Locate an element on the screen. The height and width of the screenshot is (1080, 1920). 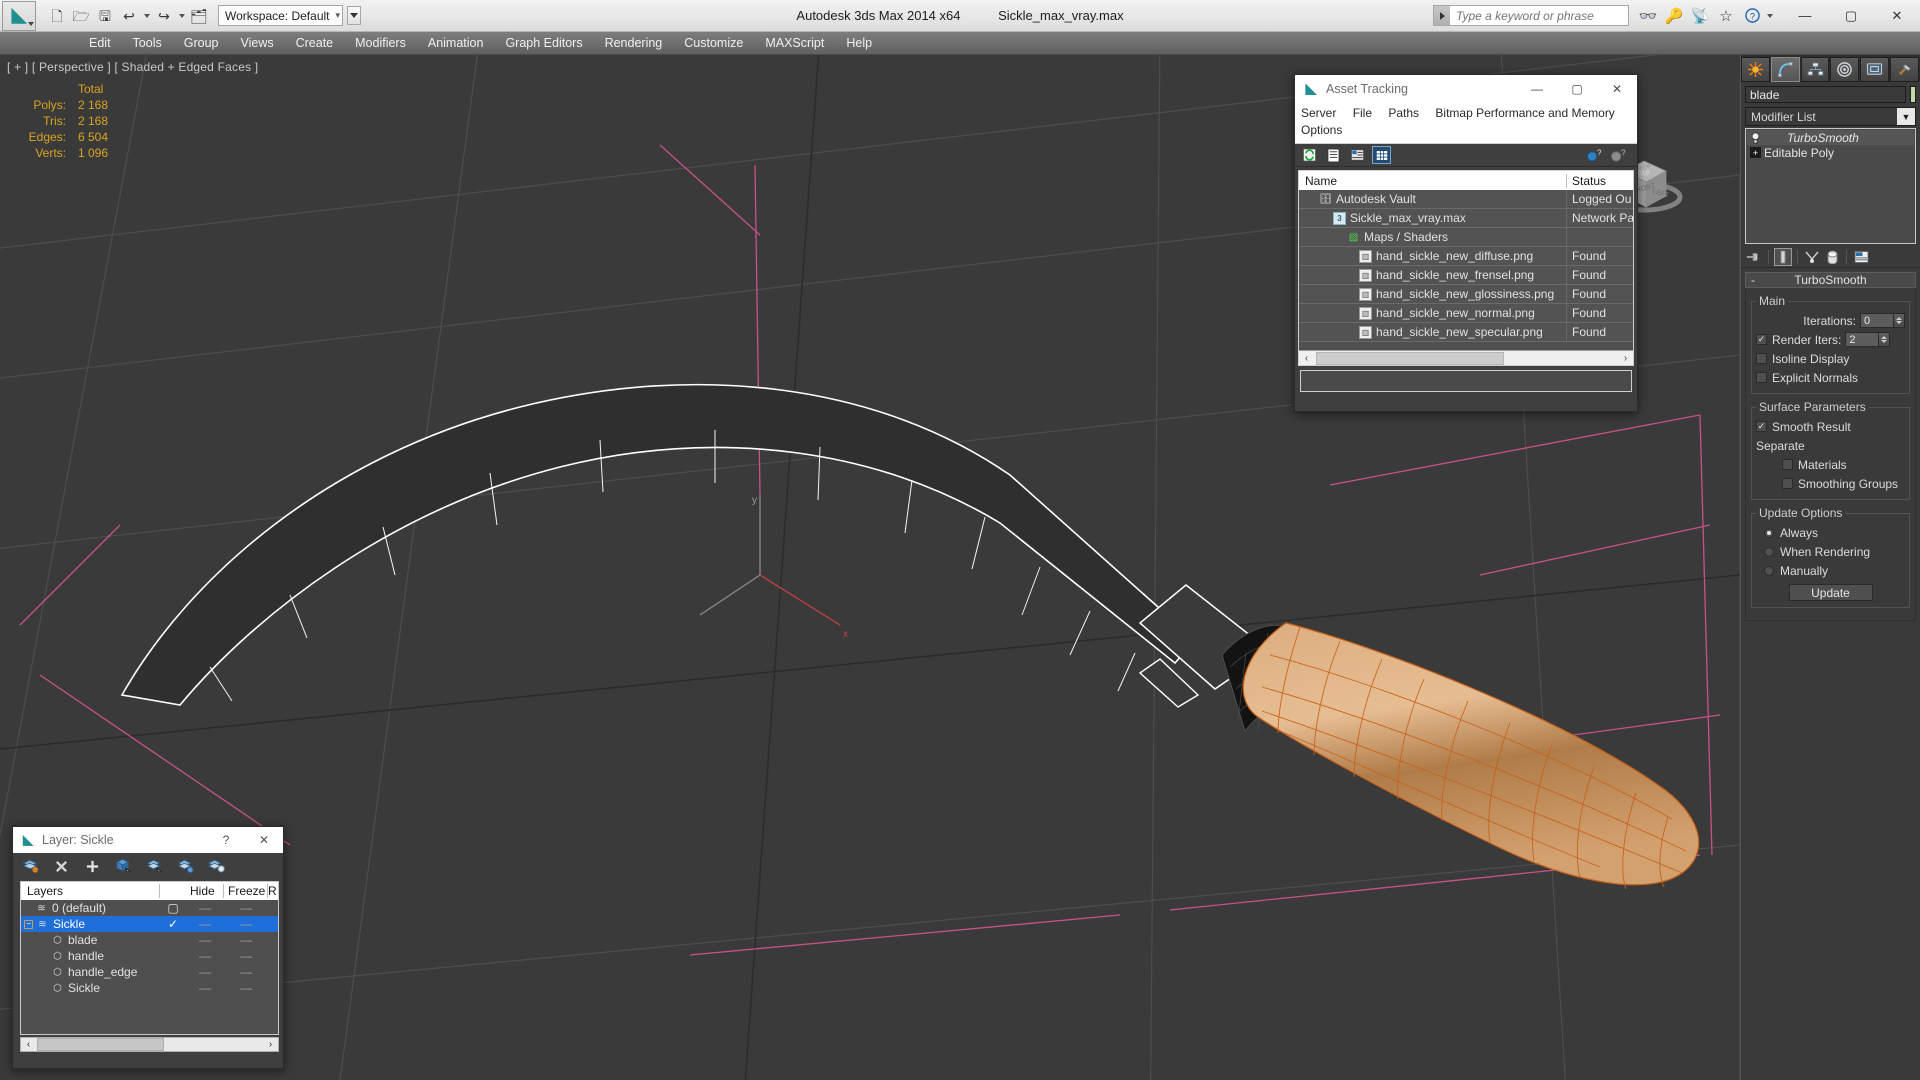
menu-group: Group is located at coordinates (201, 43).